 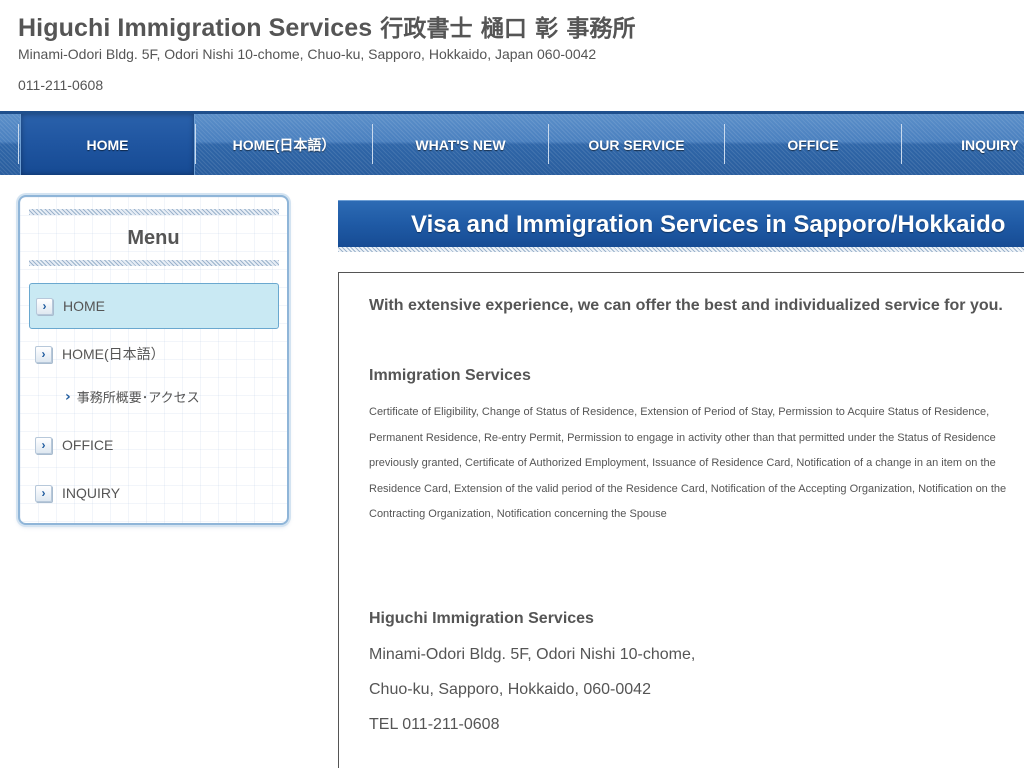 What do you see at coordinates (88, 445) in the screenshot?
I see `sidebar-item-label: OFFICE` at bounding box center [88, 445].